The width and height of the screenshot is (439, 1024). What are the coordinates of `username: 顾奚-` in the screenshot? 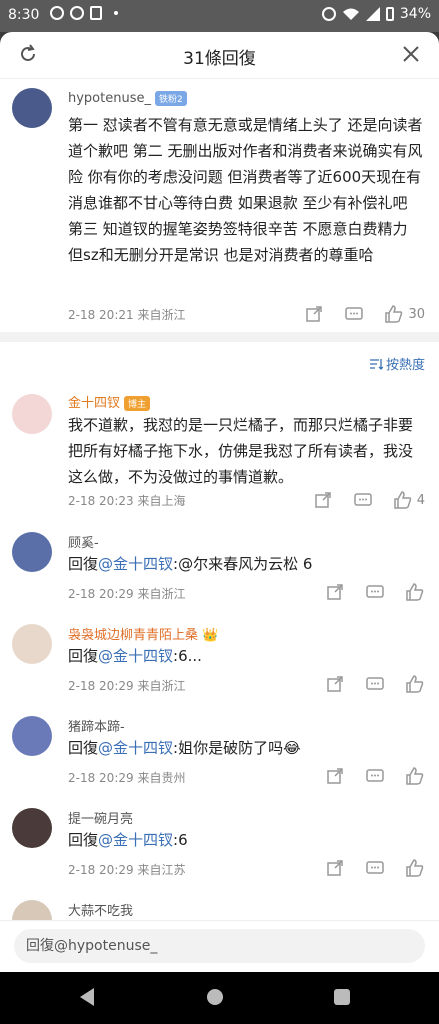 It's located at (83, 543).